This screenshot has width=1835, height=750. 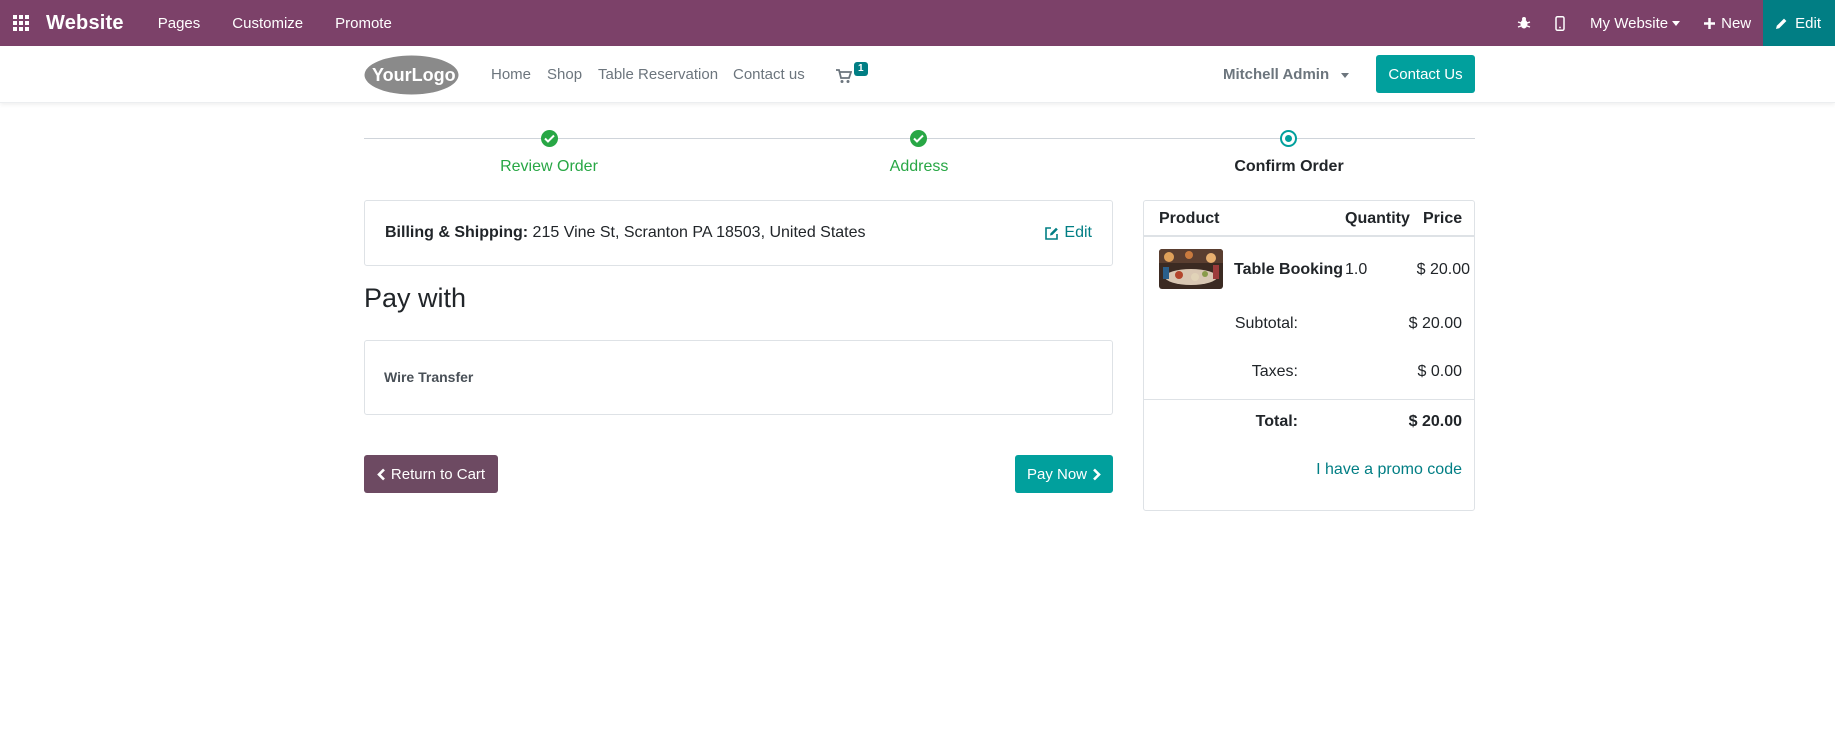 What do you see at coordinates (1736, 23) in the screenshot?
I see `new-label: New` at bounding box center [1736, 23].